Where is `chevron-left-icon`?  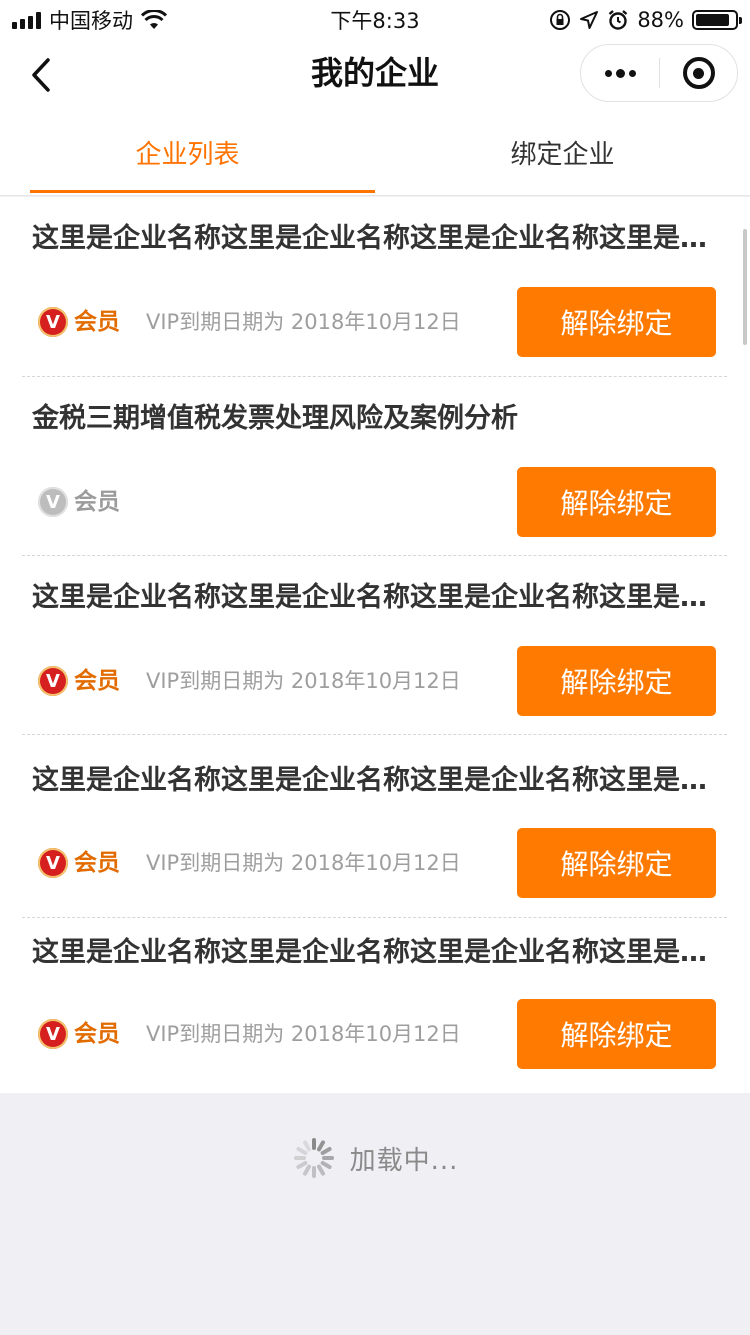
chevron-left-icon is located at coordinates (41, 75).